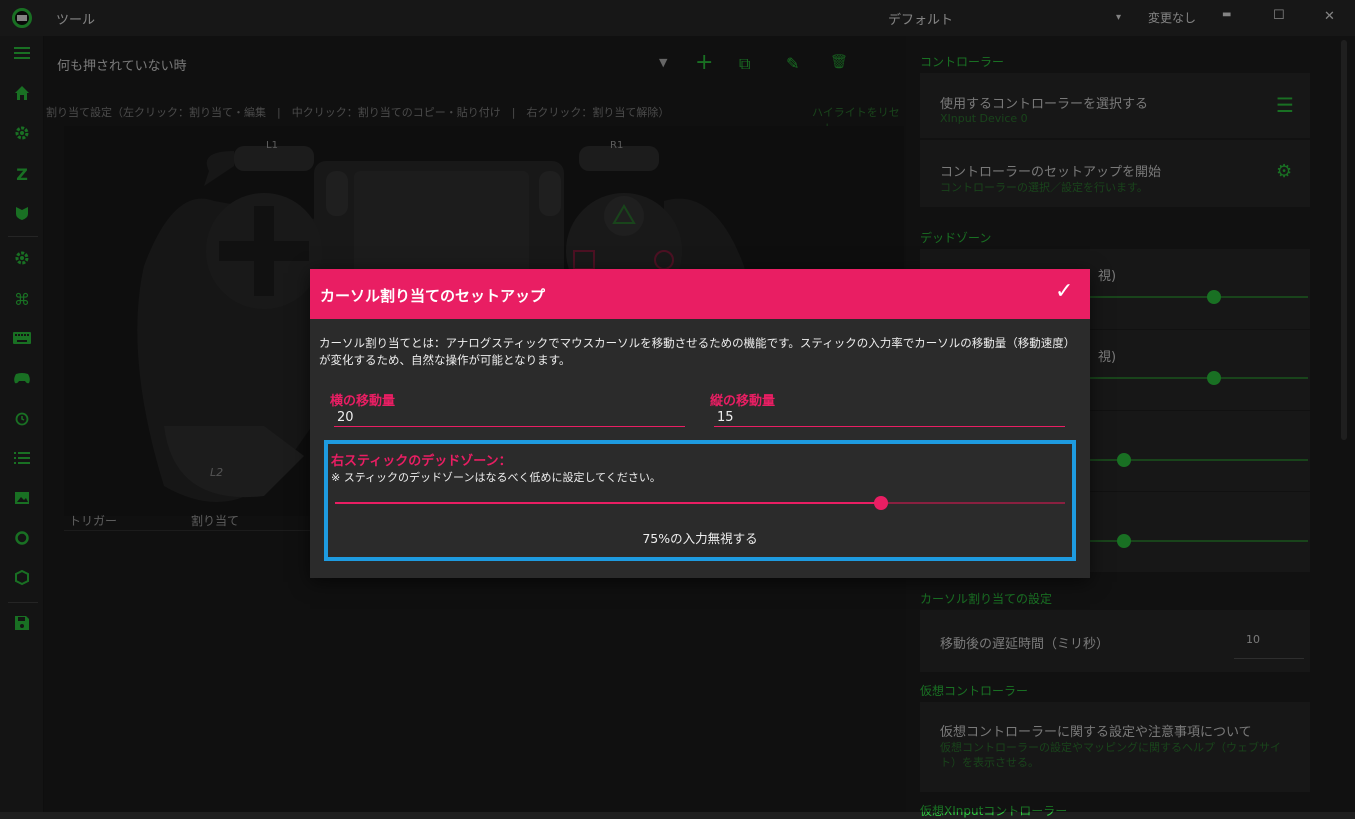  Describe the element at coordinates (725, 417) in the screenshot. I see `vertical-amount-input: 15` at that location.